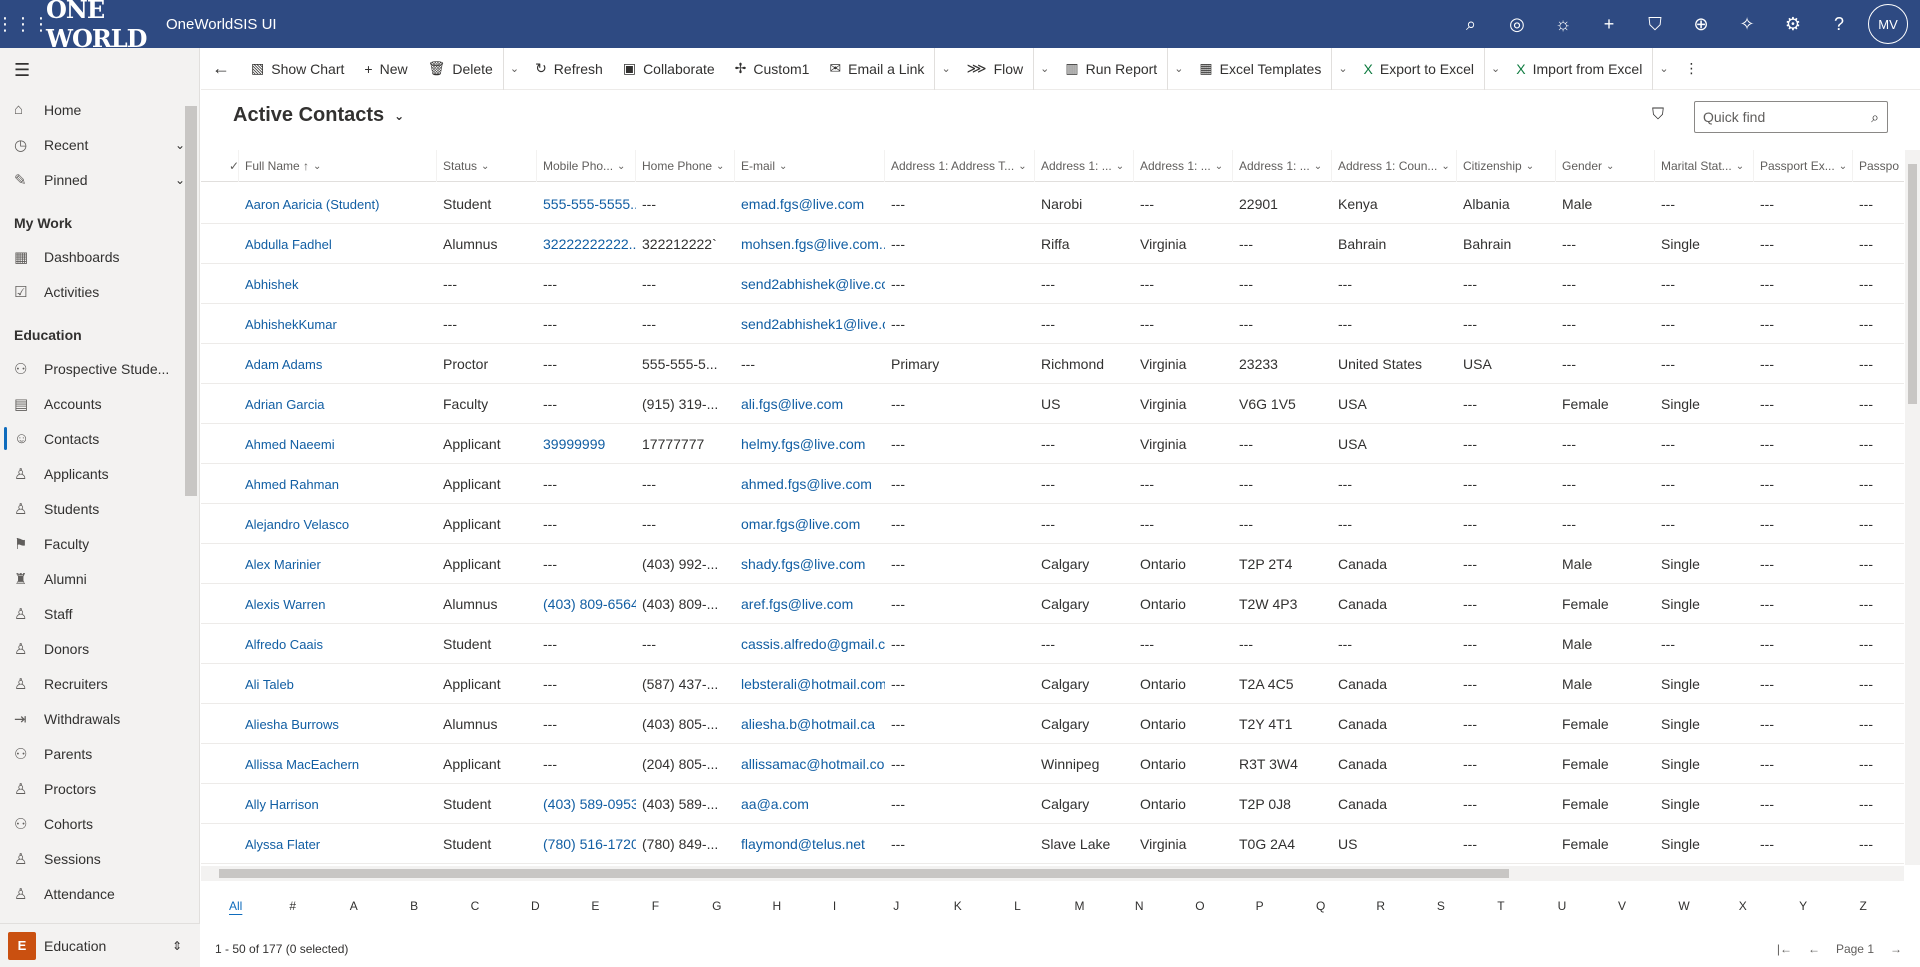 The image size is (1920, 967). What do you see at coordinates (742, 906) in the screenshot?
I see `jump-g: G` at bounding box center [742, 906].